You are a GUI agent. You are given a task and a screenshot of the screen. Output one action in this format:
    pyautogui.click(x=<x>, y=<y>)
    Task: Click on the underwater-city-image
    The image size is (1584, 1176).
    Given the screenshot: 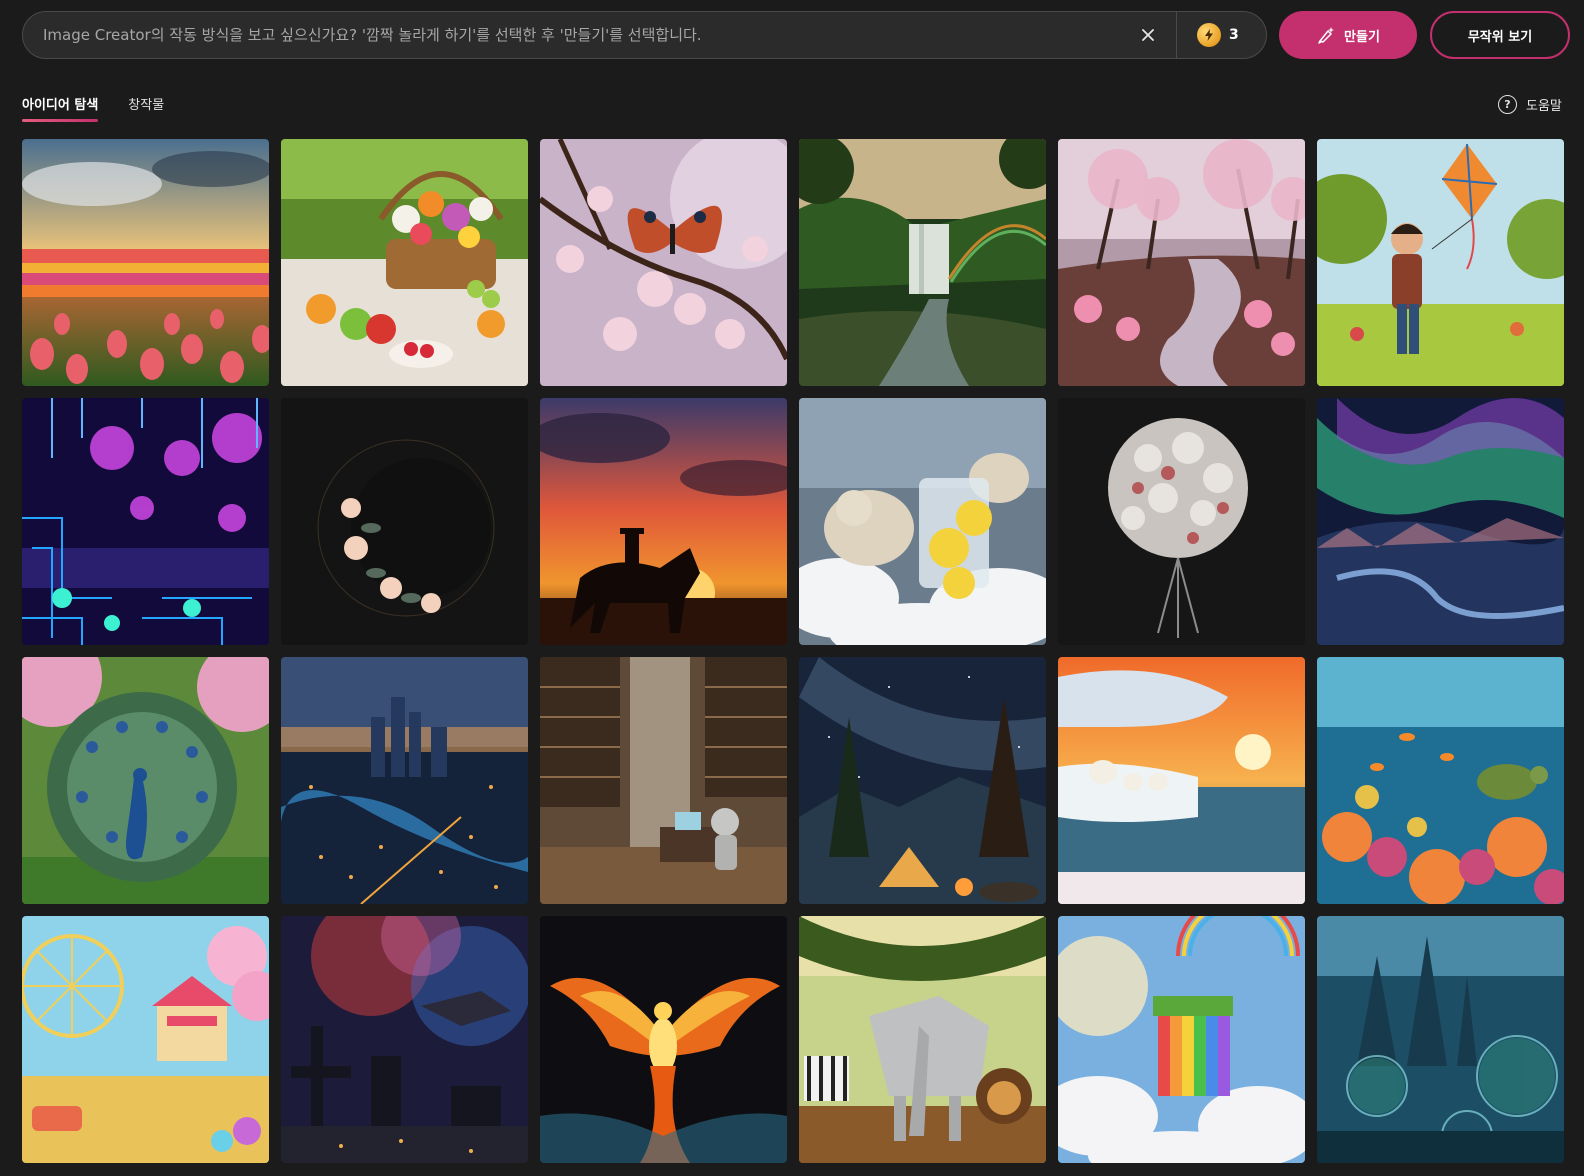 What is the action you would take?
    pyautogui.click(x=1440, y=1039)
    